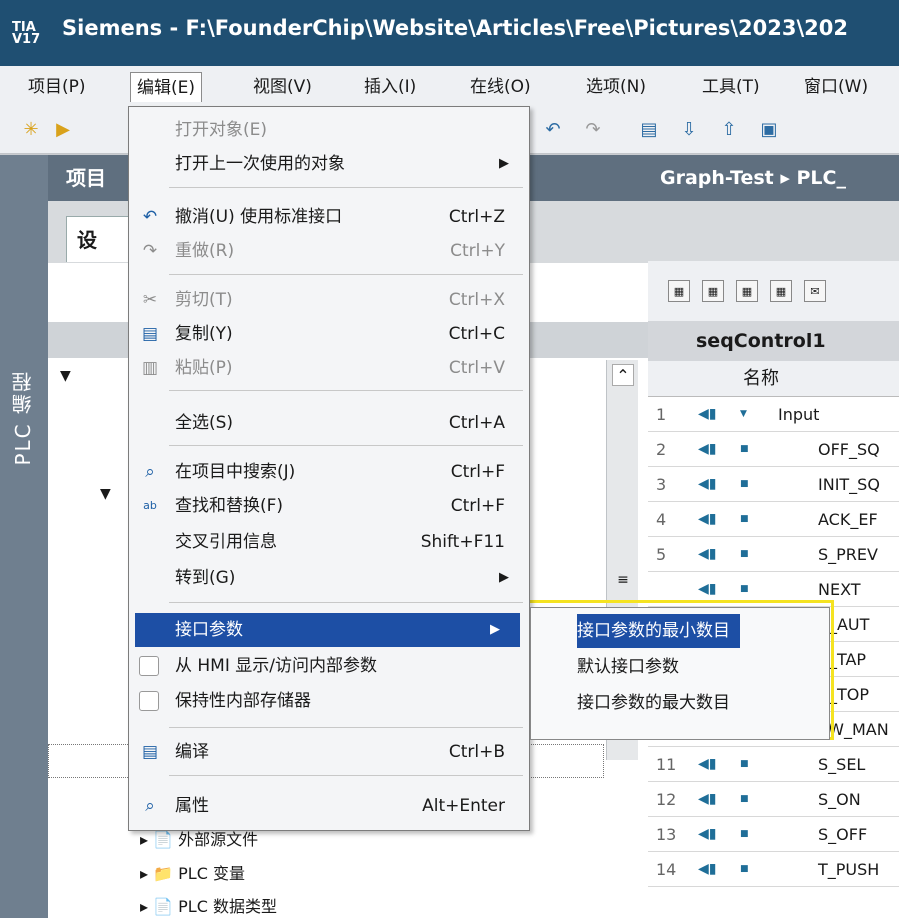  Describe the element at coordinates (653, 703) in the screenshot. I see `submenu-item-max-params: 接口参数的最大数目` at that location.